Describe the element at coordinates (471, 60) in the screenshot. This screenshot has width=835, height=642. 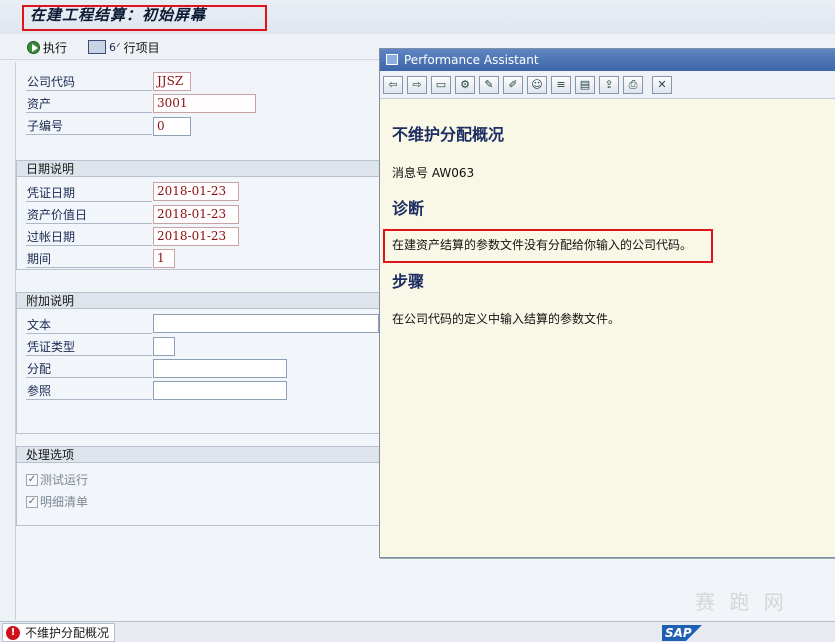
I see `assistant-window-title: Performance Assistant` at that location.